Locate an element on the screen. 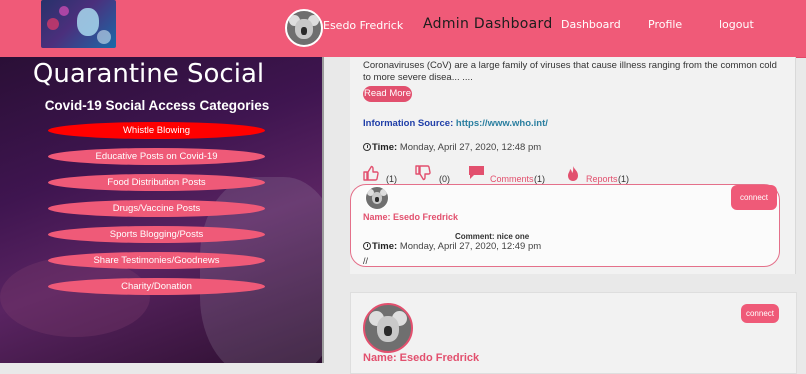  comment-trailer: // is located at coordinates (366, 261).